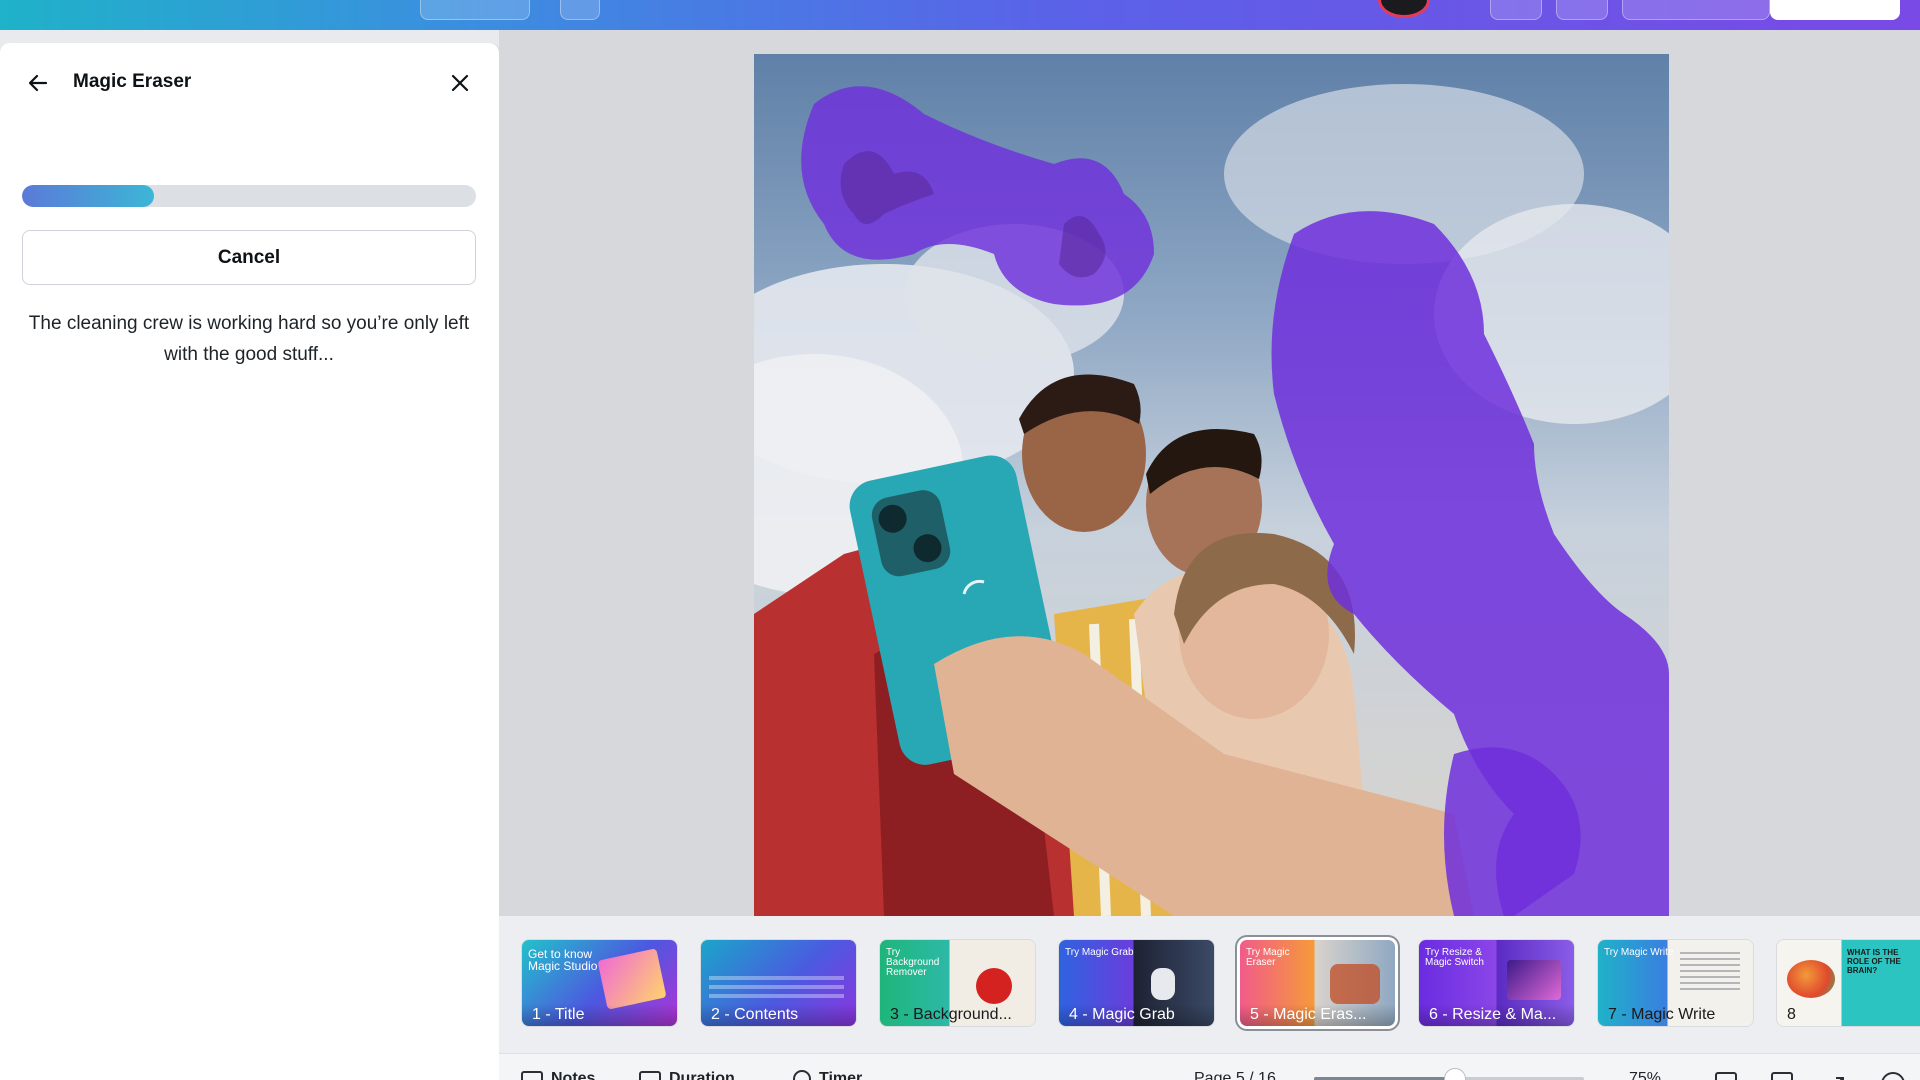  I want to click on thumbnail-caption: Try Magic Eraser, so click(1268, 957).